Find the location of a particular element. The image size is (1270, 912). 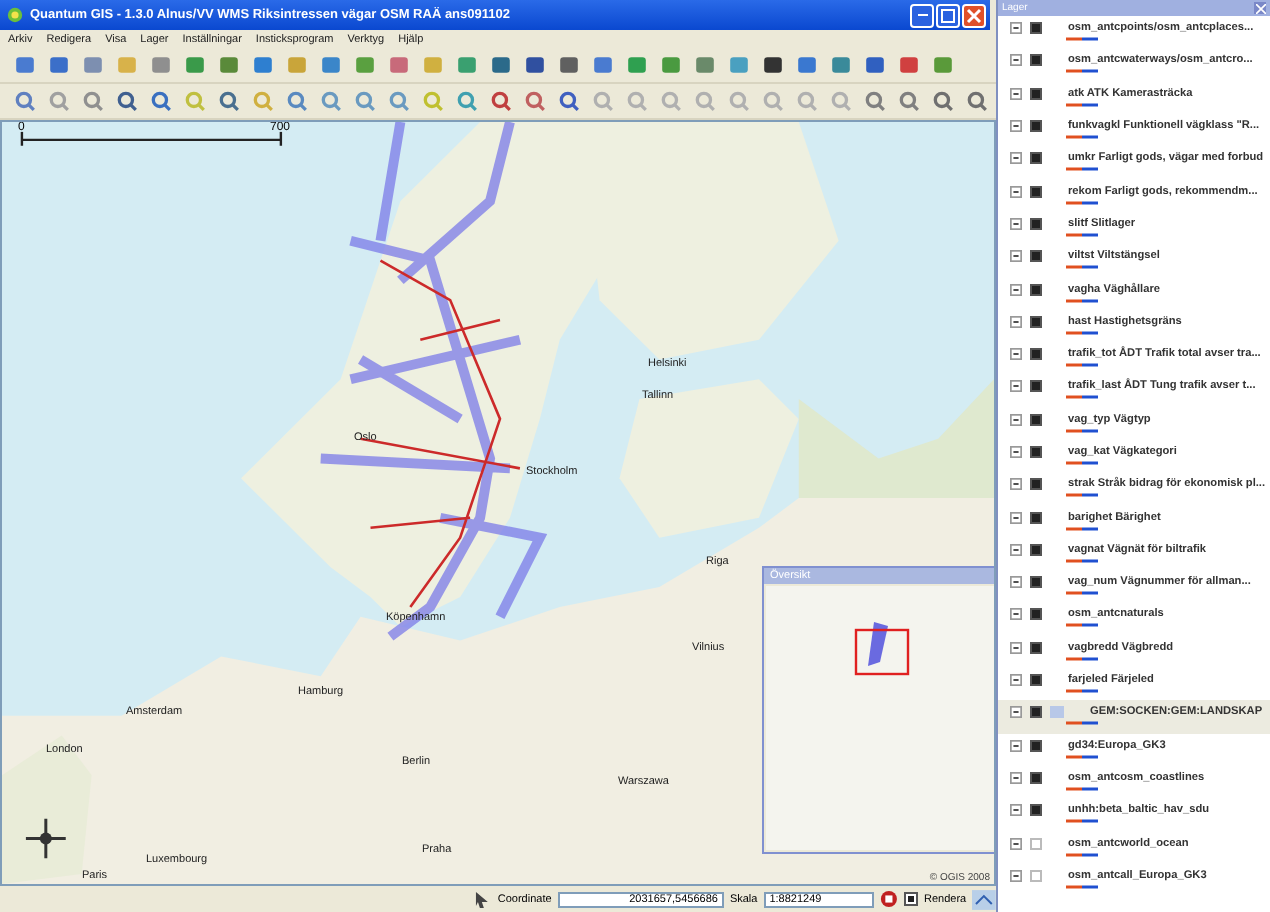

render-checkbox is located at coordinates (911, 899).